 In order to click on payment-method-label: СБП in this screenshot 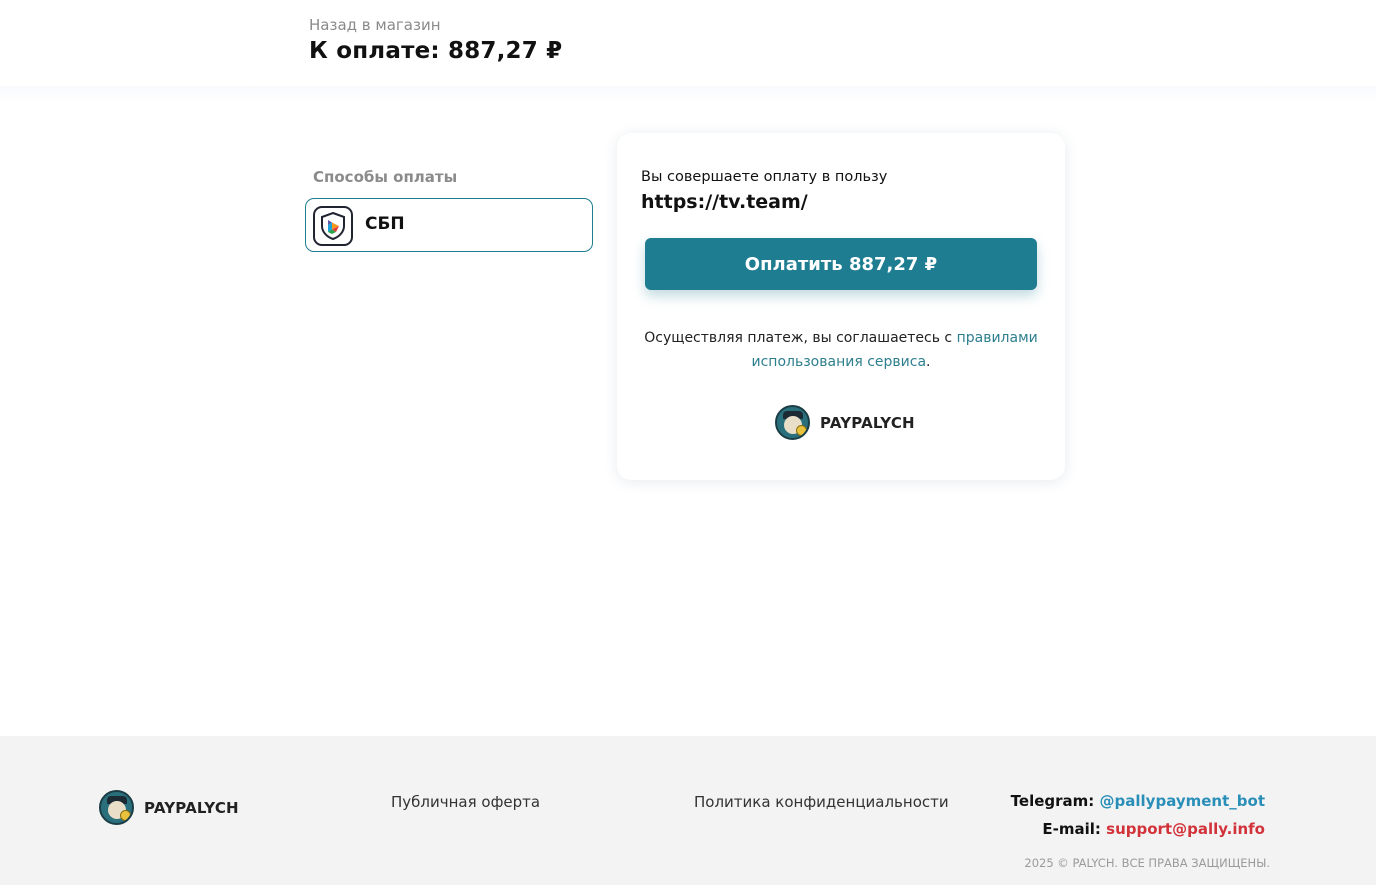, I will do `click(385, 224)`.